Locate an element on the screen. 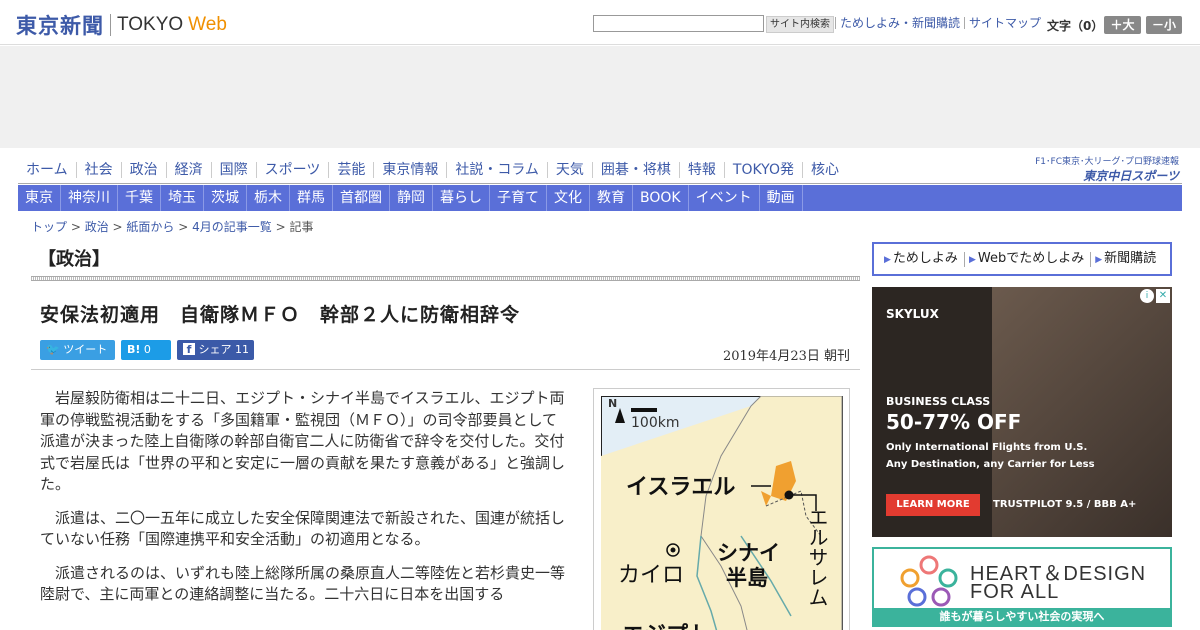 The image size is (1200, 630). font-smaller-button: －小 is located at coordinates (1164, 25).